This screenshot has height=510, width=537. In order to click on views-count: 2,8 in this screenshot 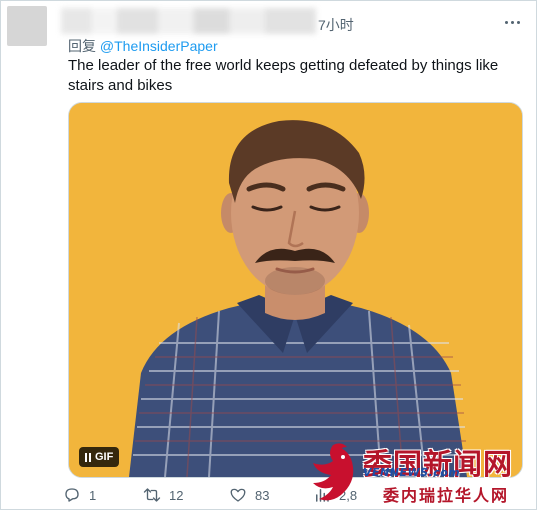, I will do `click(348, 495)`.